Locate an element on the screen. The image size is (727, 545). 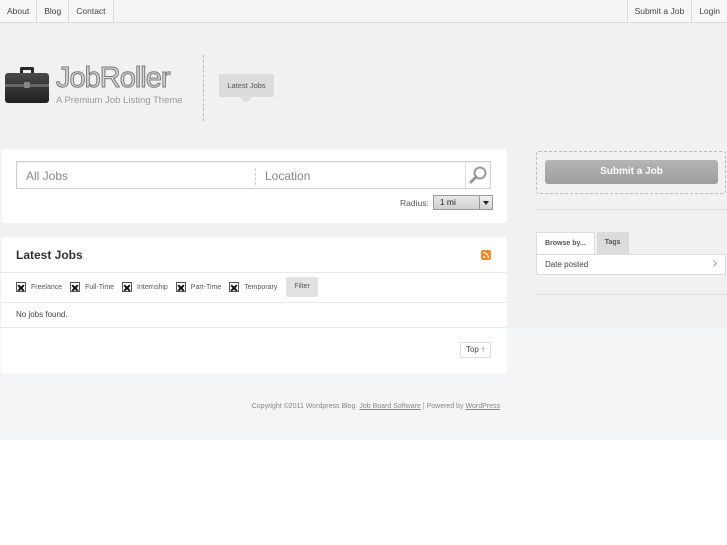
no-jobs-message: No jobs found. is located at coordinates (42, 314).